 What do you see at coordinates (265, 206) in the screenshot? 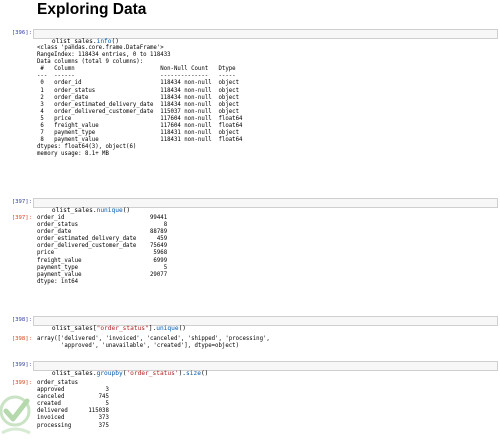
I see `code-input: olist_sales.nunique()` at bounding box center [265, 206].